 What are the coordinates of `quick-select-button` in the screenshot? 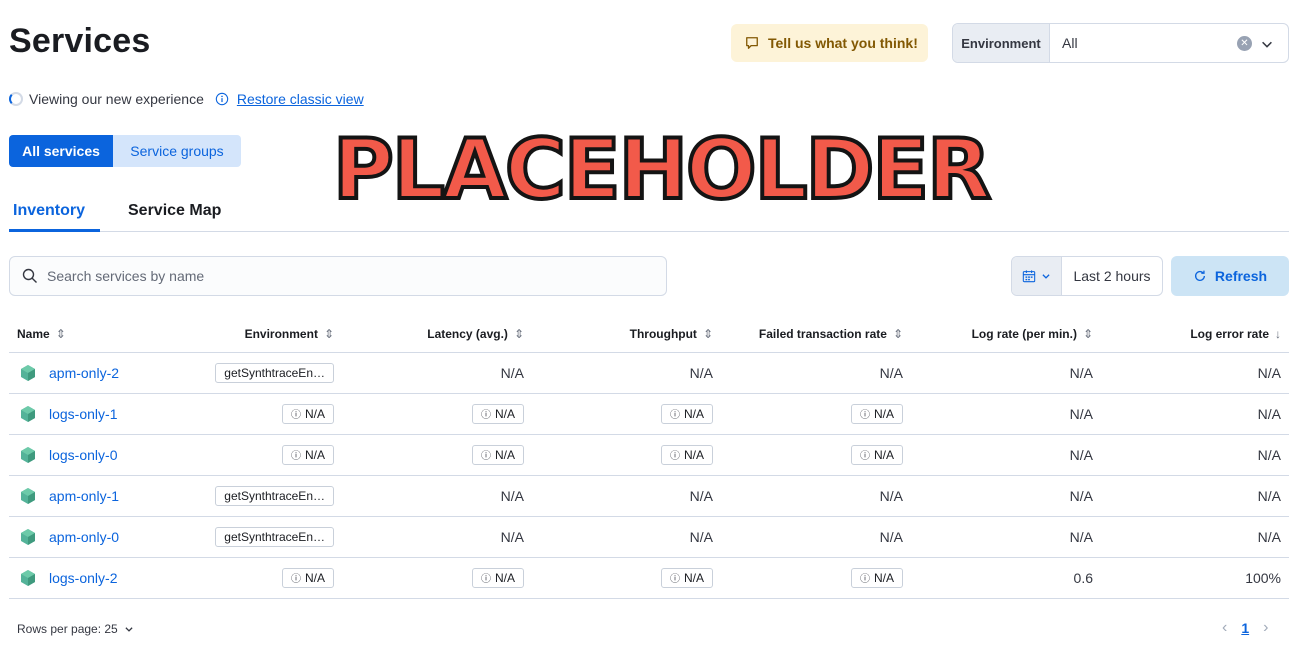 It's located at (1037, 276).